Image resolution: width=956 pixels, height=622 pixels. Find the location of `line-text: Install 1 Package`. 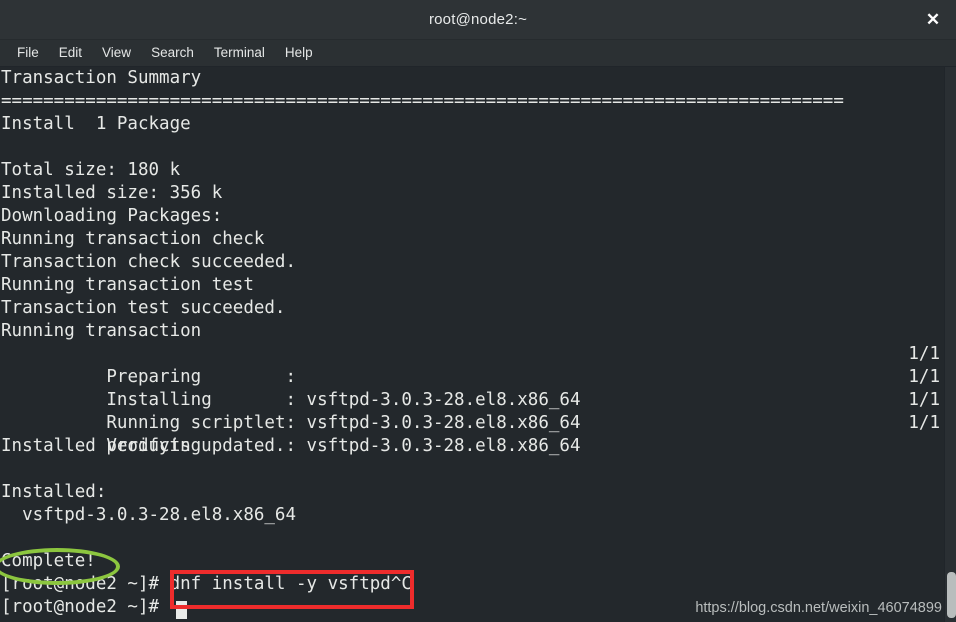

line-text: Install 1 Package is located at coordinates (96, 124).